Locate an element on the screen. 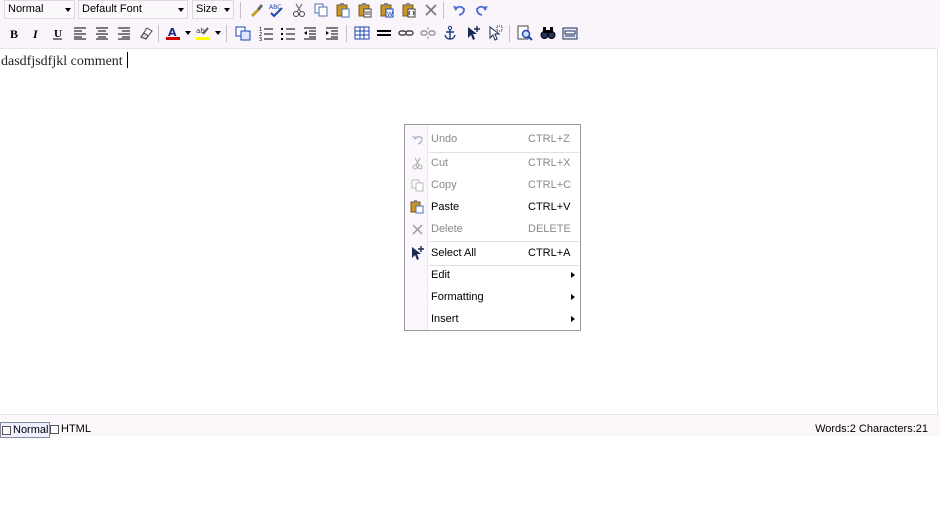 The width and height of the screenshot is (940, 525). menu-item-copy: Copy CTRL+C is located at coordinates (492, 185).